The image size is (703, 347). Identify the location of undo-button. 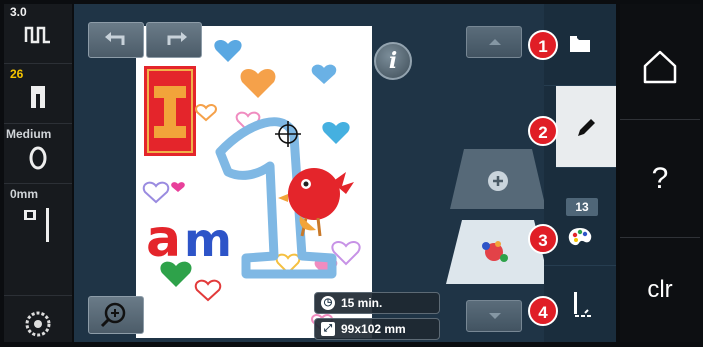
(116, 40).